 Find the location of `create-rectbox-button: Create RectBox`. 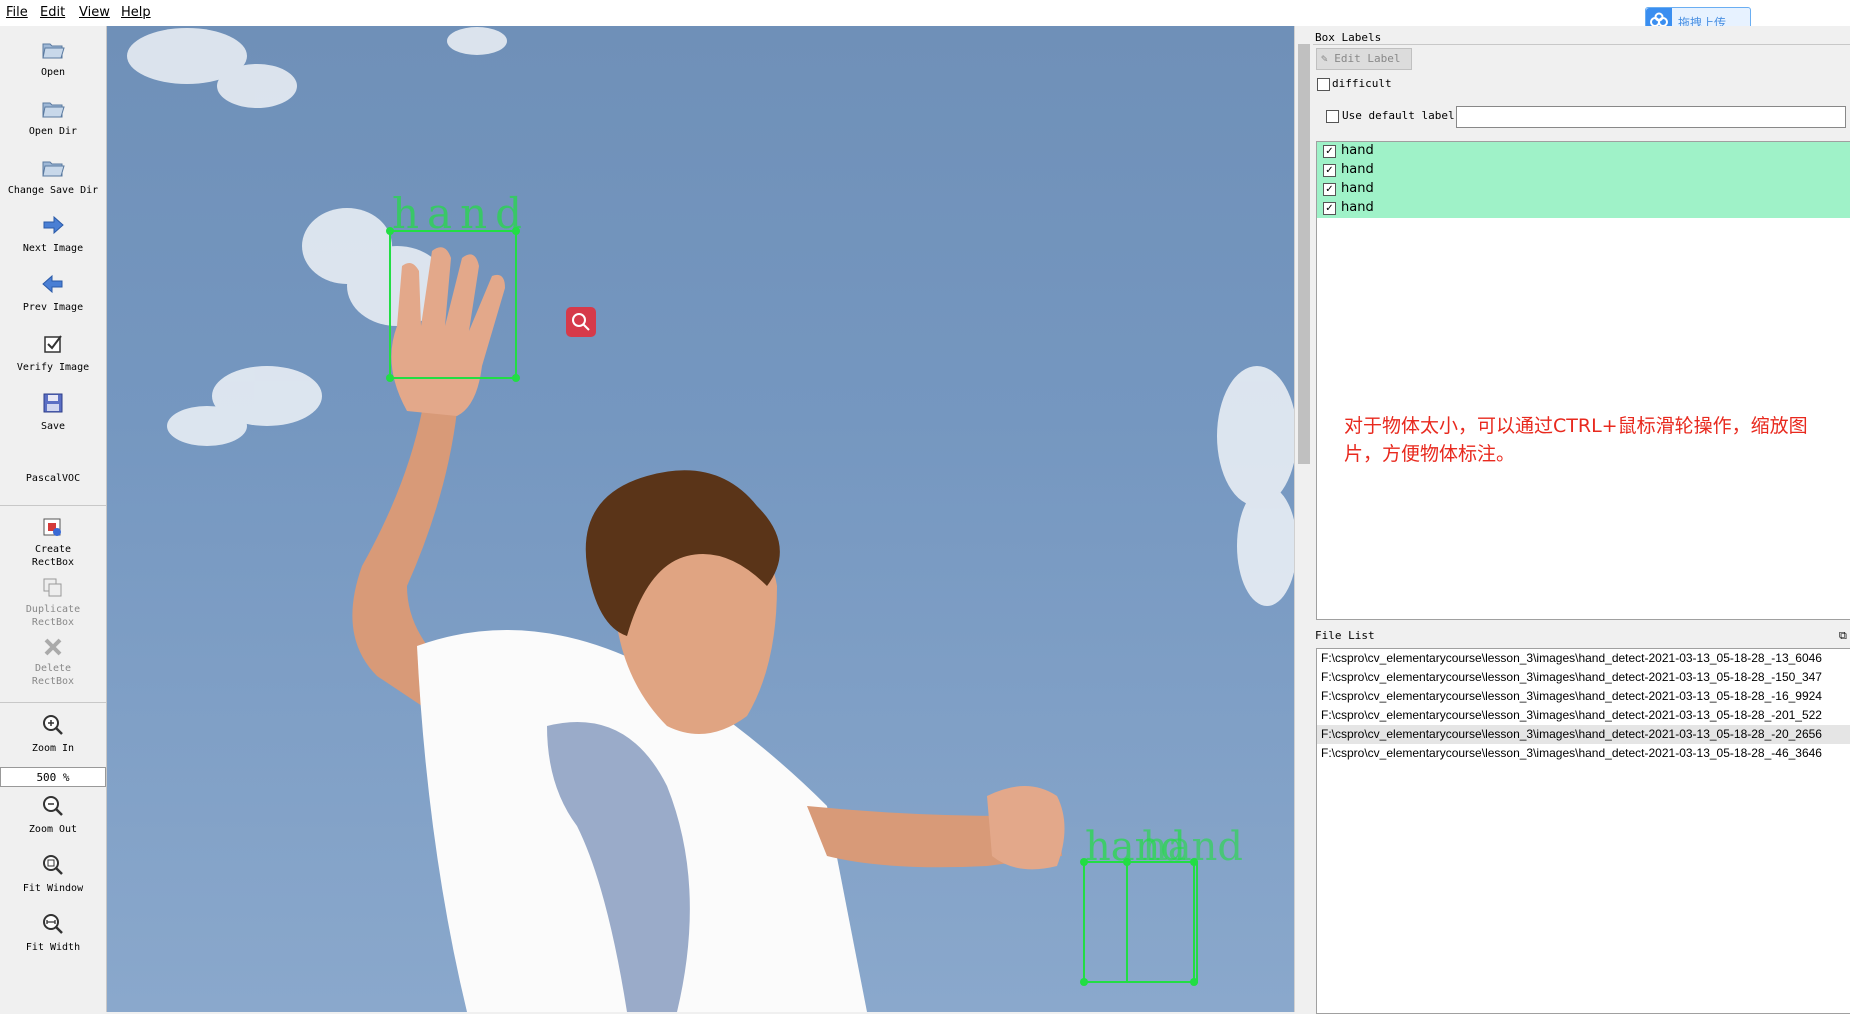

create-rectbox-button: Create RectBox is located at coordinates (53, 543).